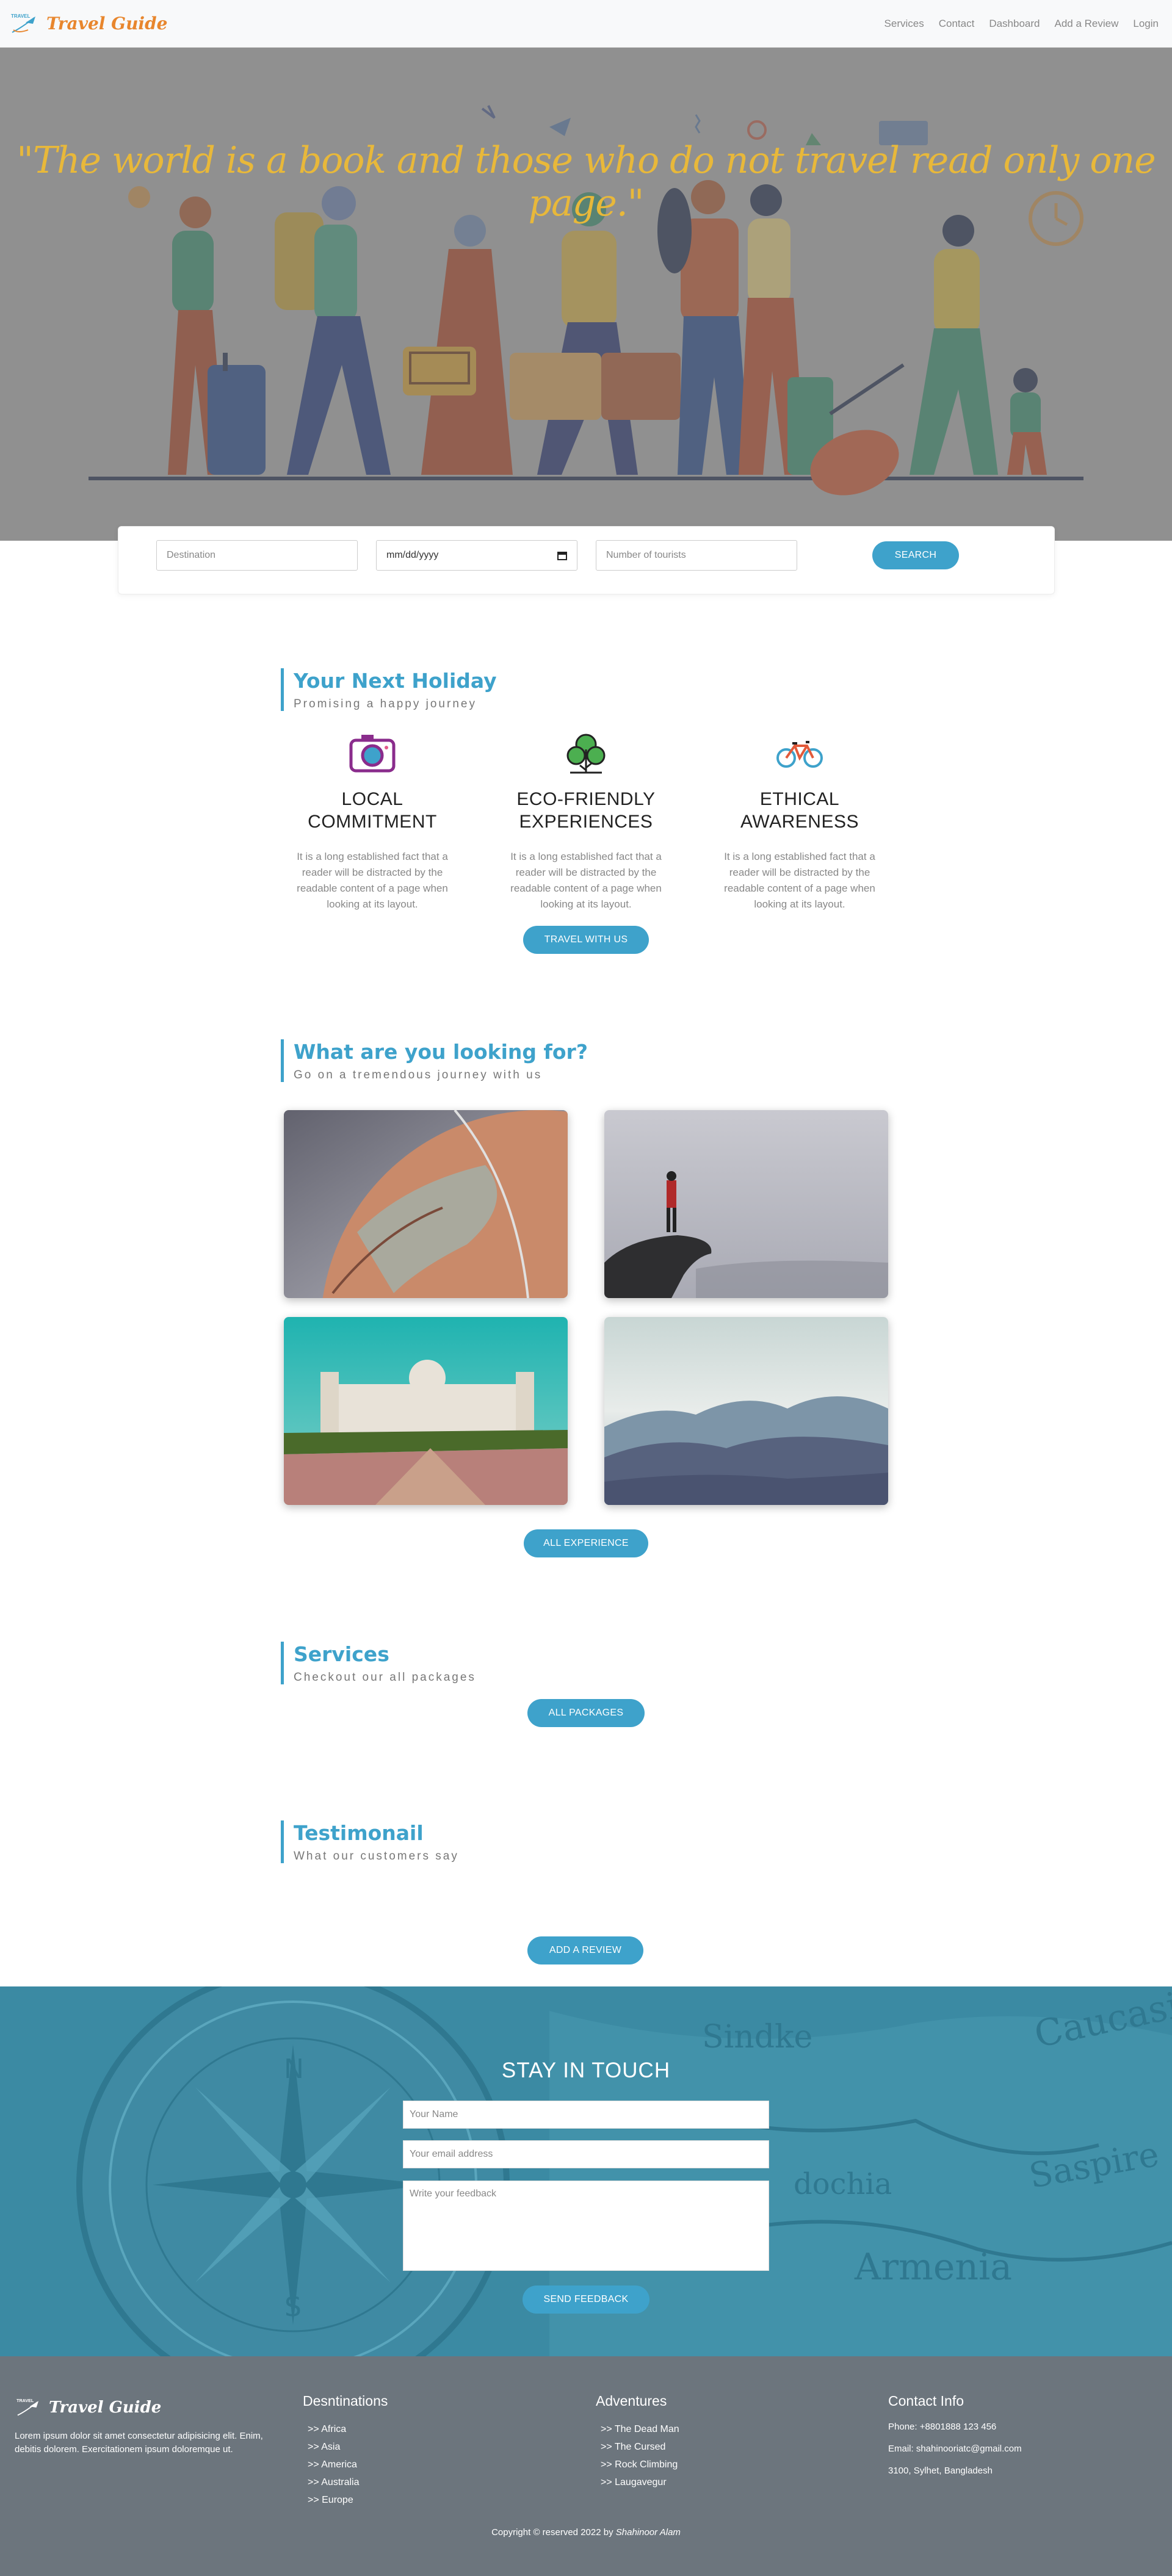 Image resolution: width=1172 pixels, height=2576 pixels. I want to click on svg-text: Sindke, so click(757, 2037).